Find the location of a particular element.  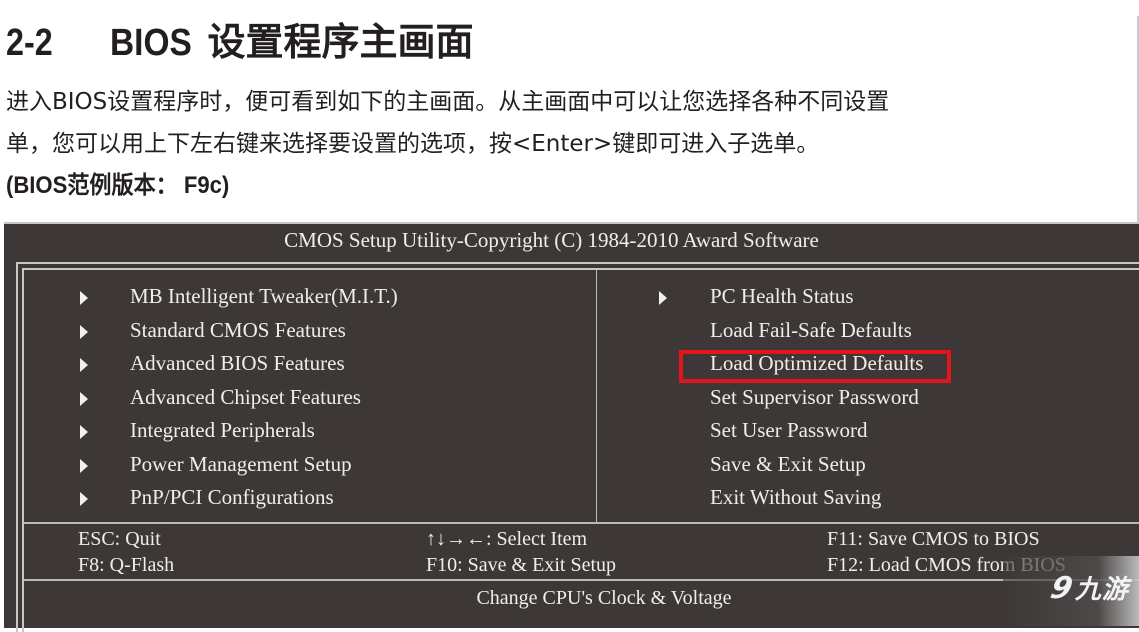

watermark-logo: 9九游 is located at coordinates (1088, 589).